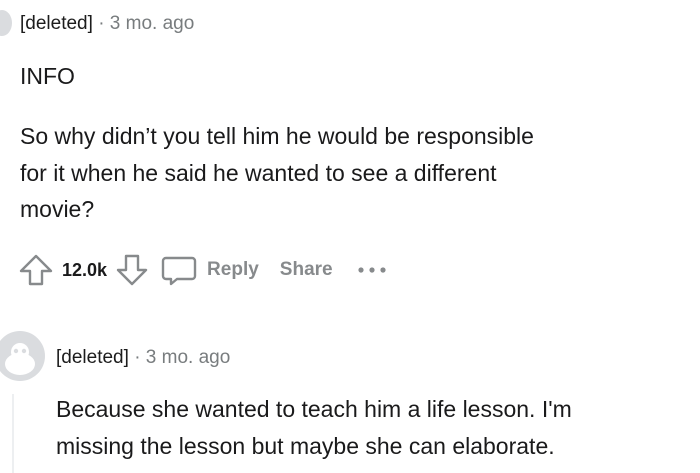 The height and width of the screenshot is (473, 700). Describe the element at coordinates (57, 209) in the screenshot. I see `comment-line: movie?` at that location.